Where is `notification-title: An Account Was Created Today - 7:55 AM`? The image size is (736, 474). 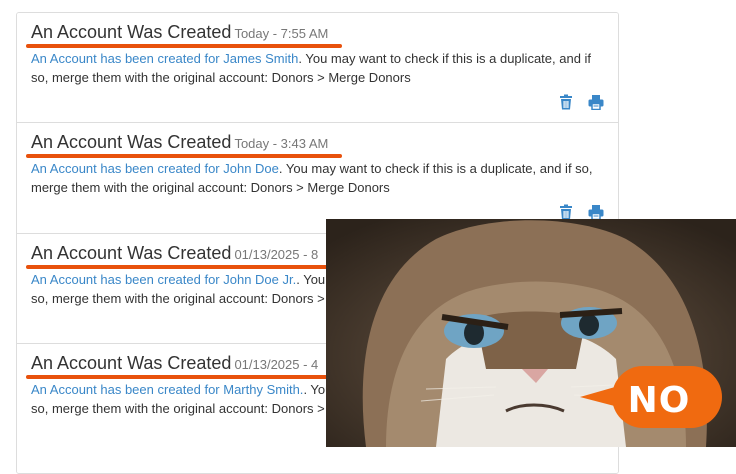
notification-title: An Account Was Created Today - 7:55 AM is located at coordinates (180, 32).